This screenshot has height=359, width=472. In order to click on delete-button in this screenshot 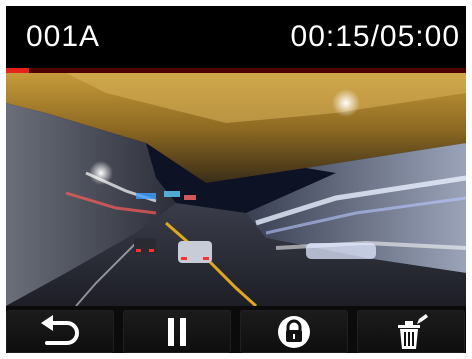, I will do `click(411, 331)`.